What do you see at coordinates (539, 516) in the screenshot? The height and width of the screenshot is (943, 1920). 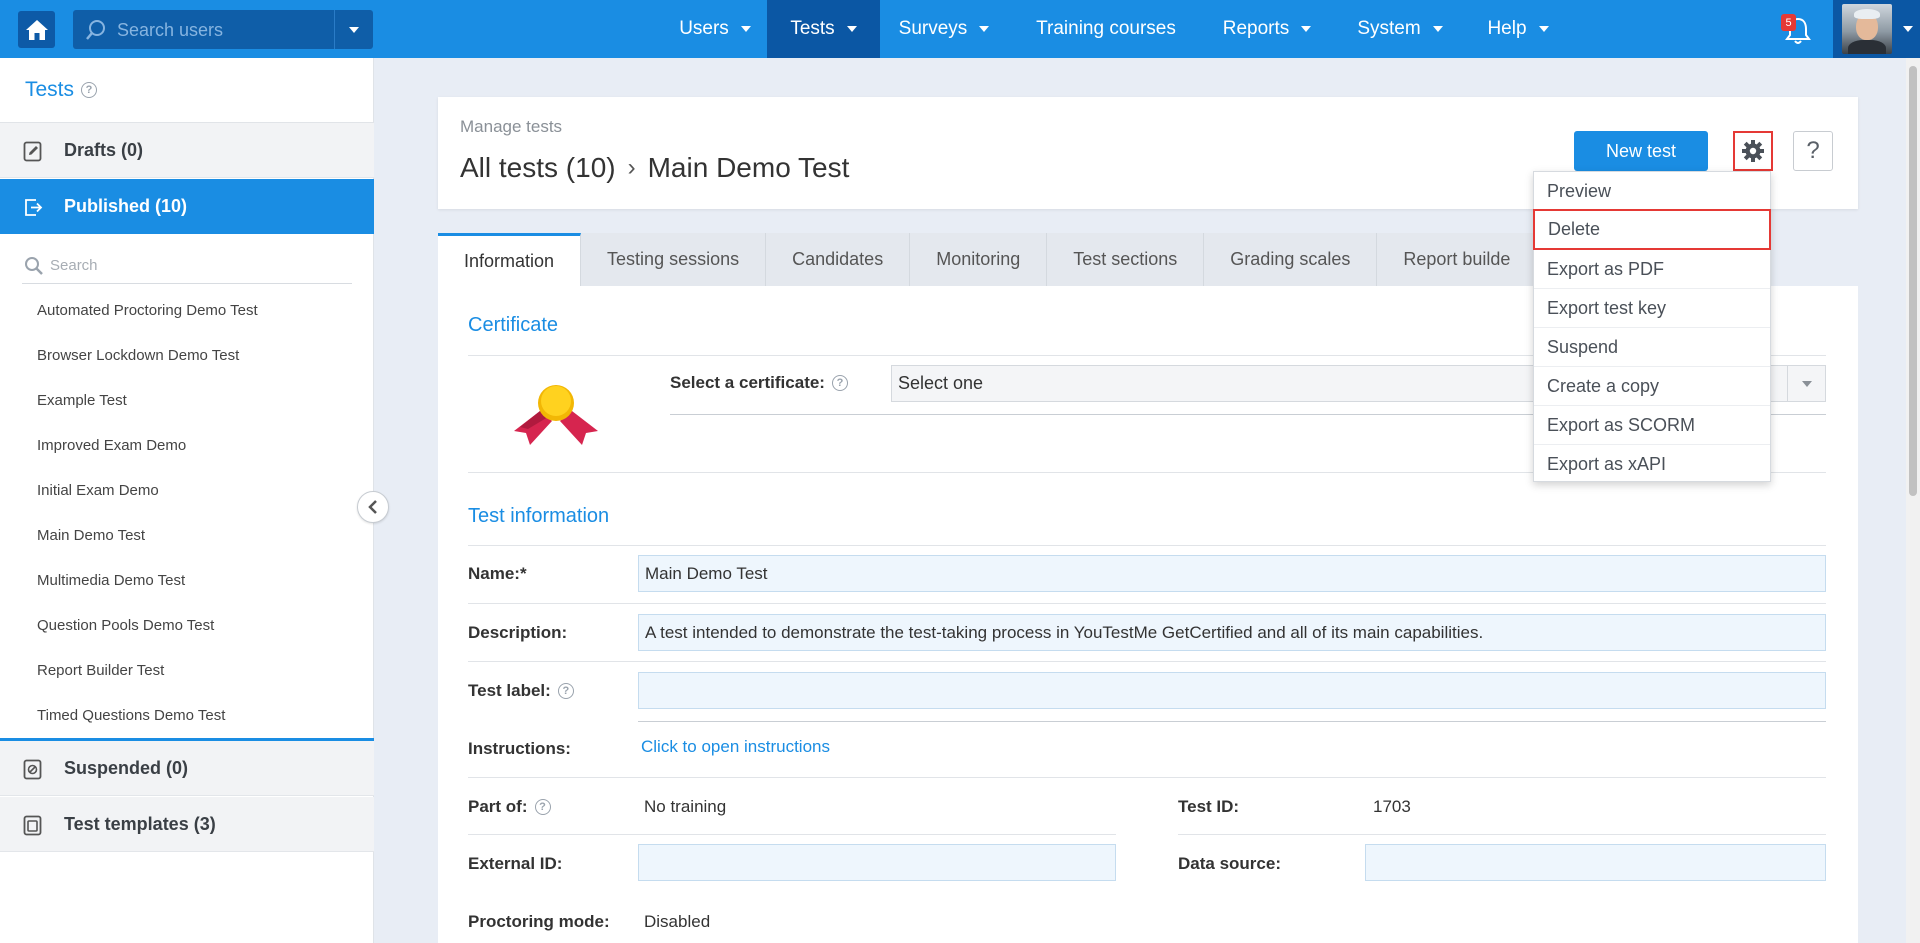 I see `test-information-section-title: Test information` at bounding box center [539, 516].